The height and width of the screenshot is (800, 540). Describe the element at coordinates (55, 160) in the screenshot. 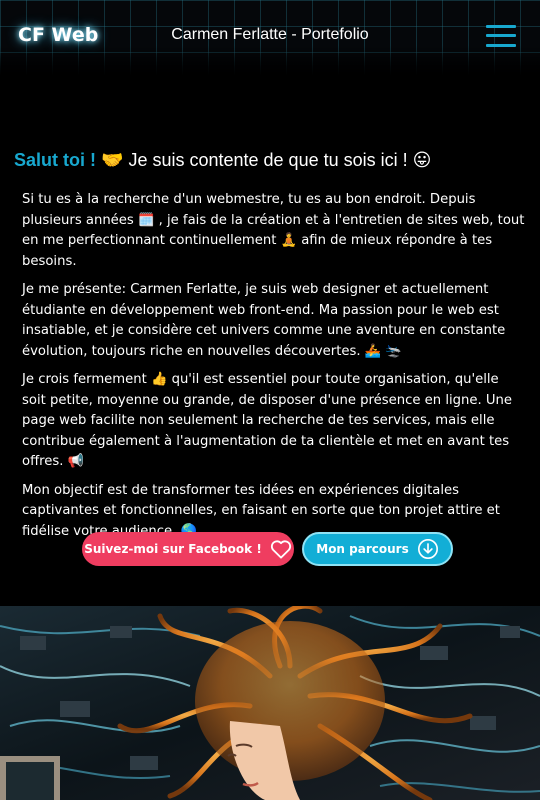

I see `greeting-hello: Salut toi !` at that location.